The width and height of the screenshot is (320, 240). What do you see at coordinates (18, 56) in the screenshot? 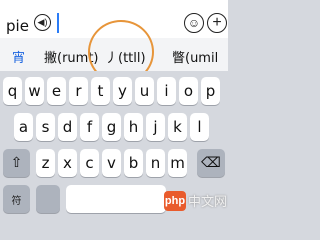
I see `candidate-item: 宵` at bounding box center [18, 56].